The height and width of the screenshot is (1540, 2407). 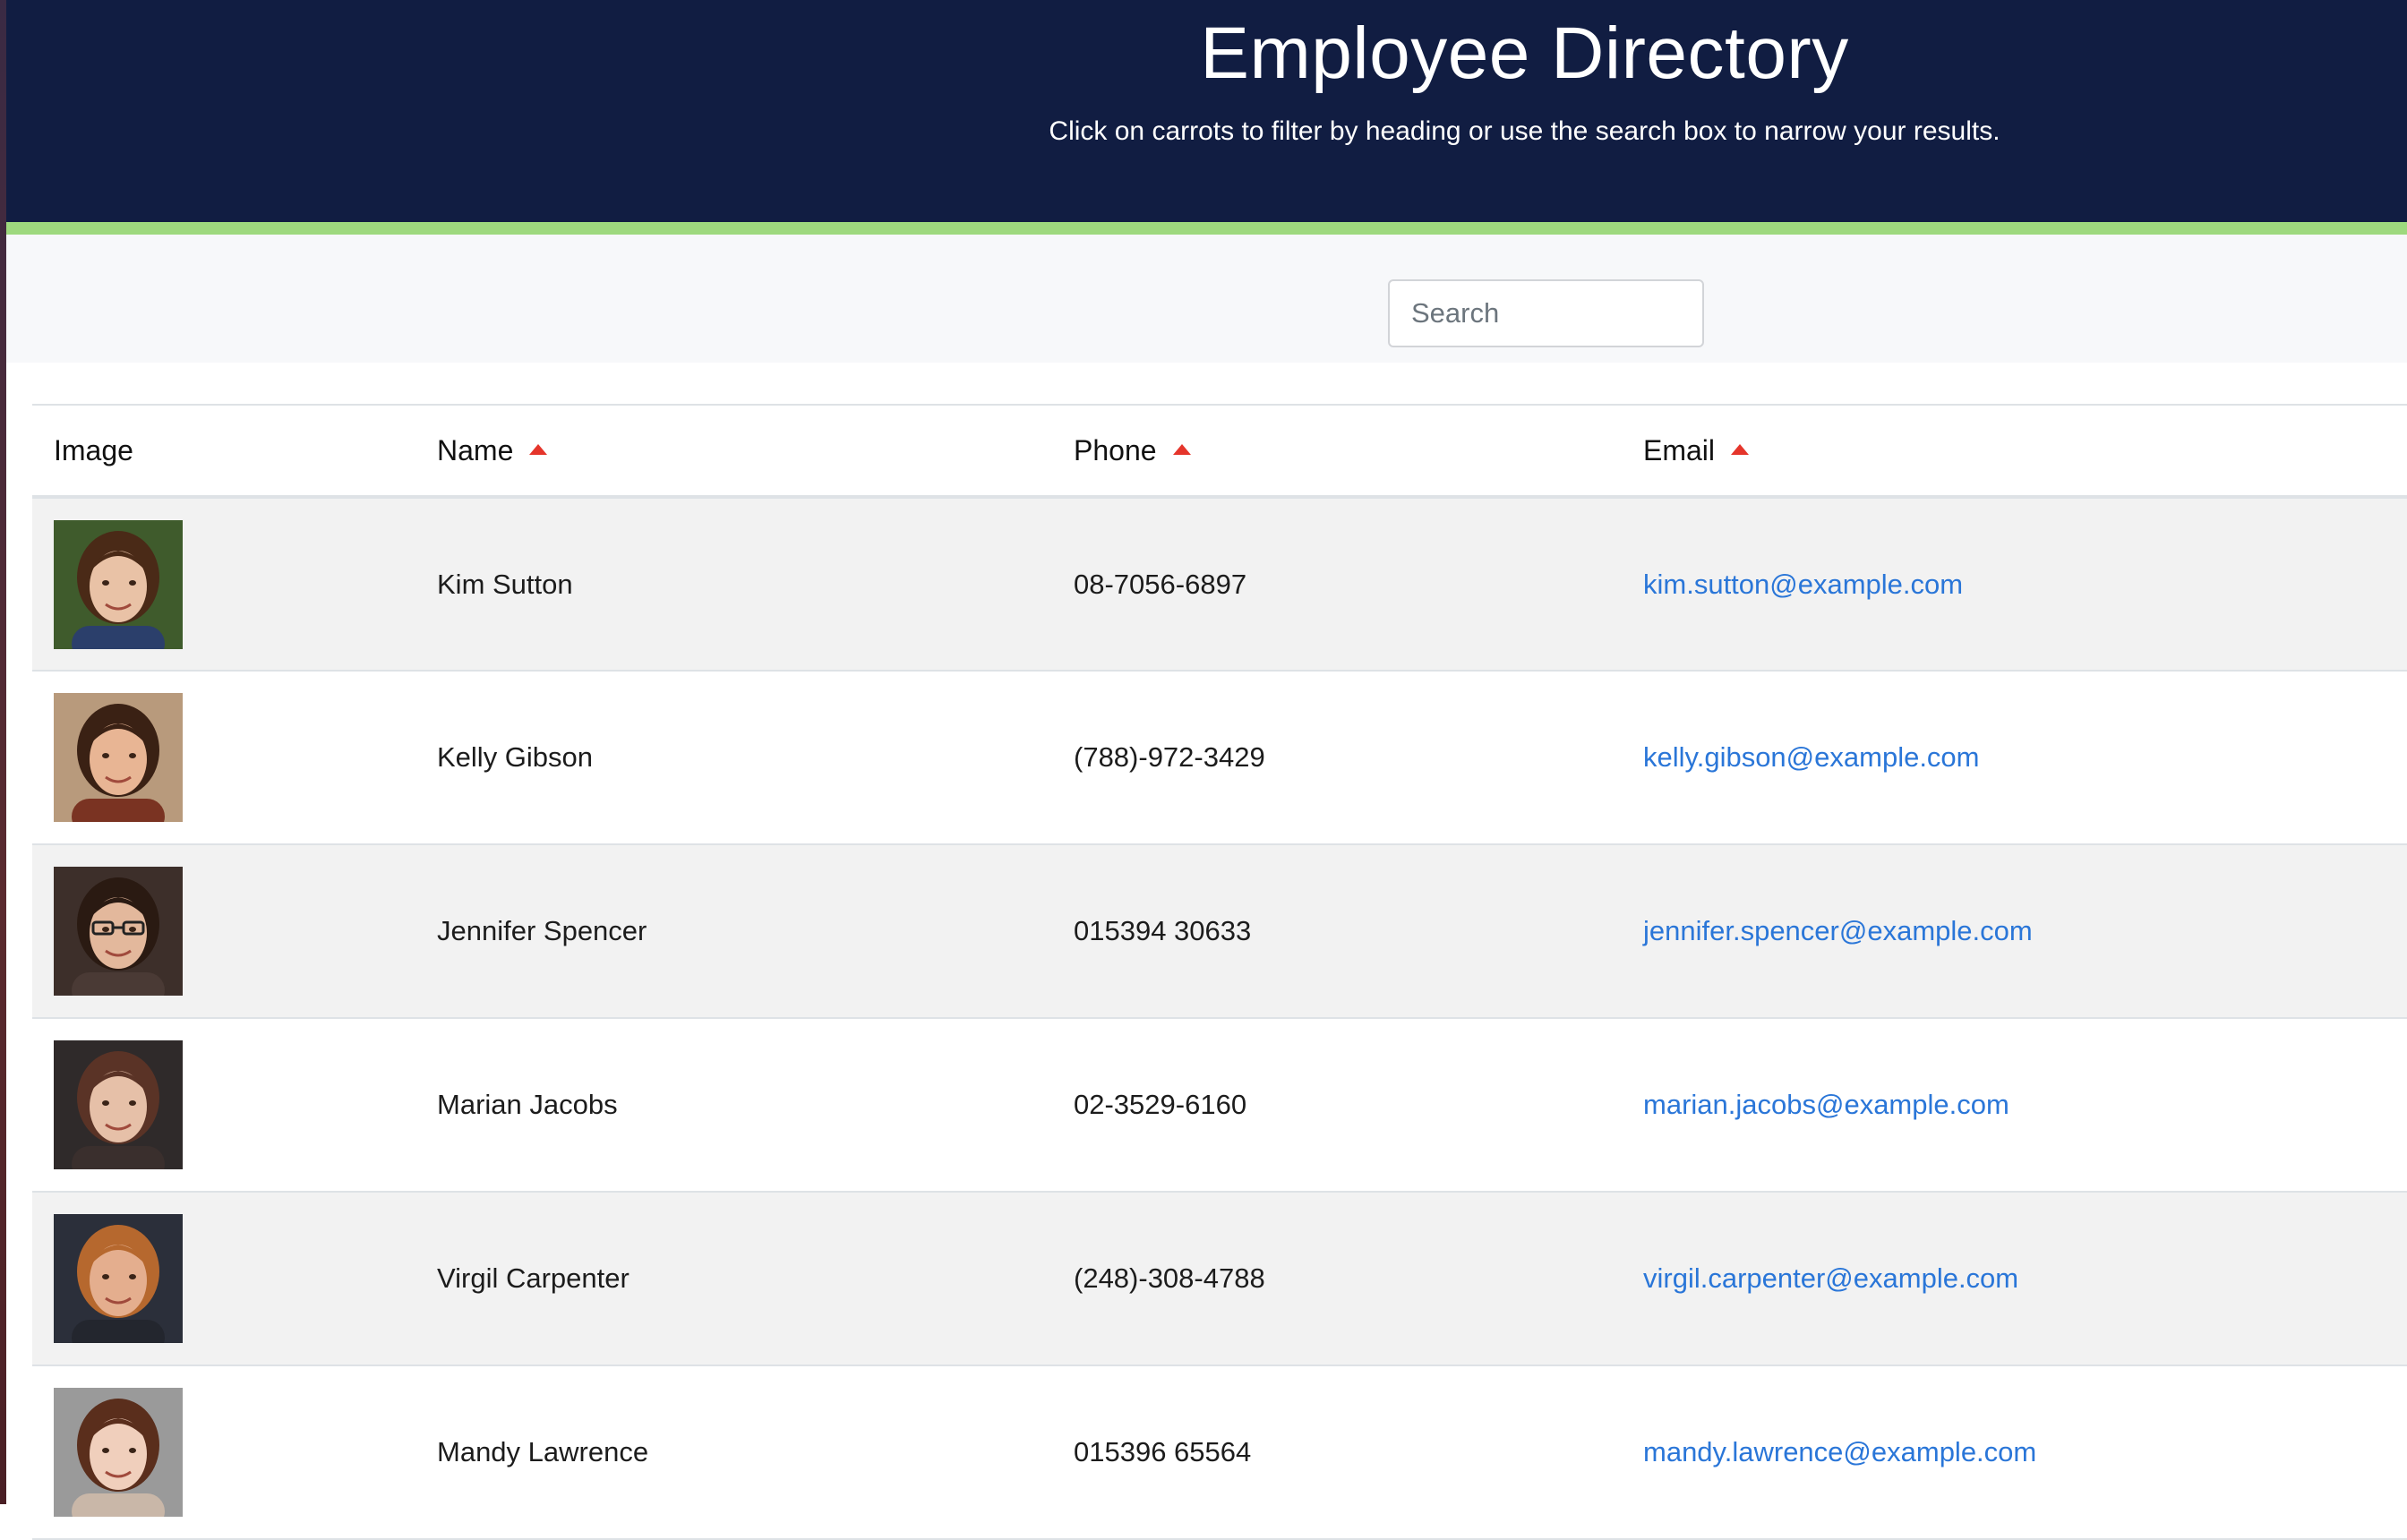 I want to click on email-link: marian.jacobs@example.com, so click(x=1826, y=1104).